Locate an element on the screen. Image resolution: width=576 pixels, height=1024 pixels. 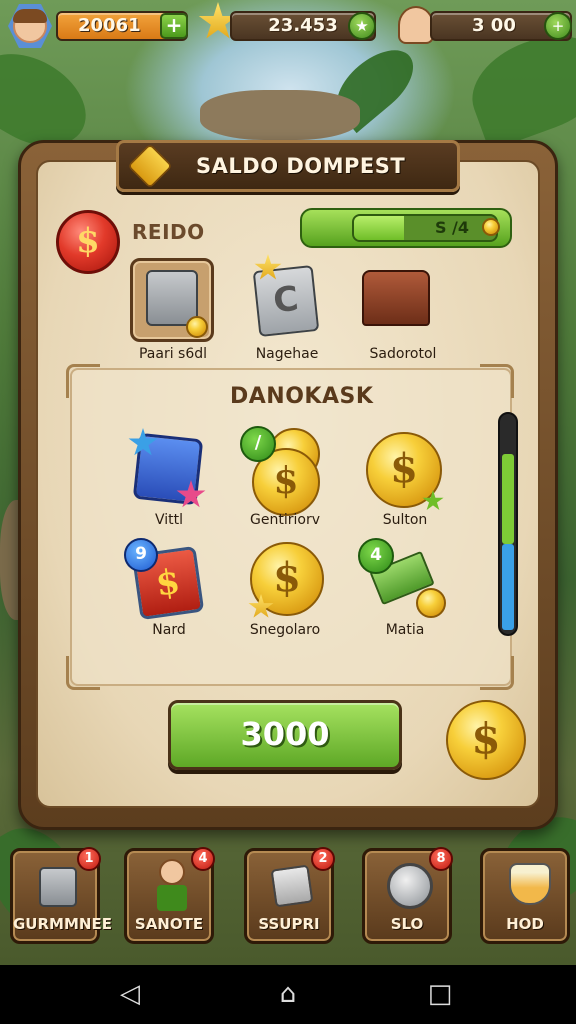
explorer-icon is located at coordinates (172, 872).